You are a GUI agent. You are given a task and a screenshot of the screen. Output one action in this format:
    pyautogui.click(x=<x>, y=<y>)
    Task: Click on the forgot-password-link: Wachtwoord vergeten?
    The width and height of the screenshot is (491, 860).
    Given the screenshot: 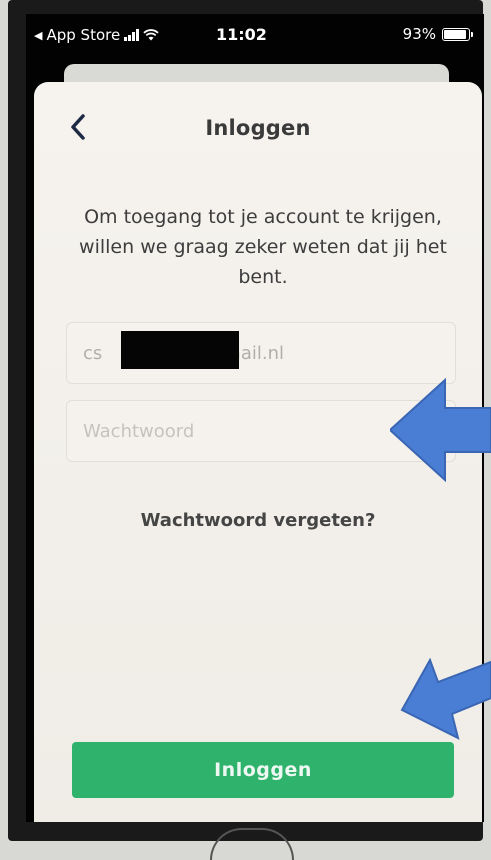 What is the action you would take?
    pyautogui.click(x=258, y=520)
    